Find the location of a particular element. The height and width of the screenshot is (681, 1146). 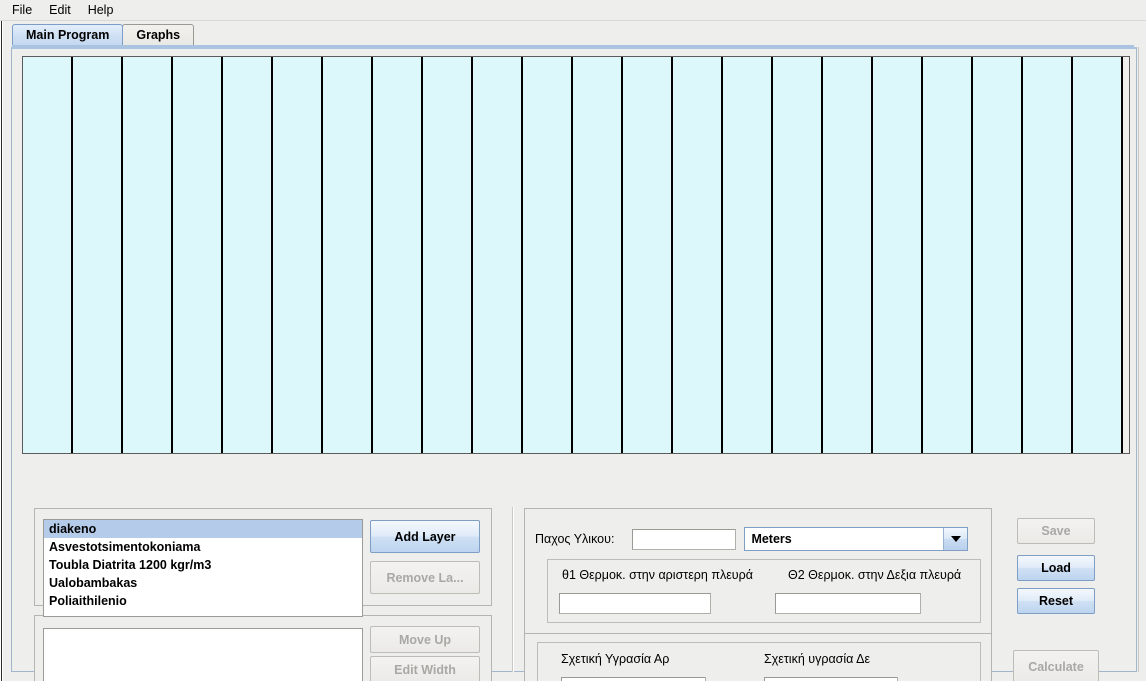

humidity-panel: Σχετική Υγρασία Αρ Σχετική υγρασία Δε is located at coordinates (758, 657).